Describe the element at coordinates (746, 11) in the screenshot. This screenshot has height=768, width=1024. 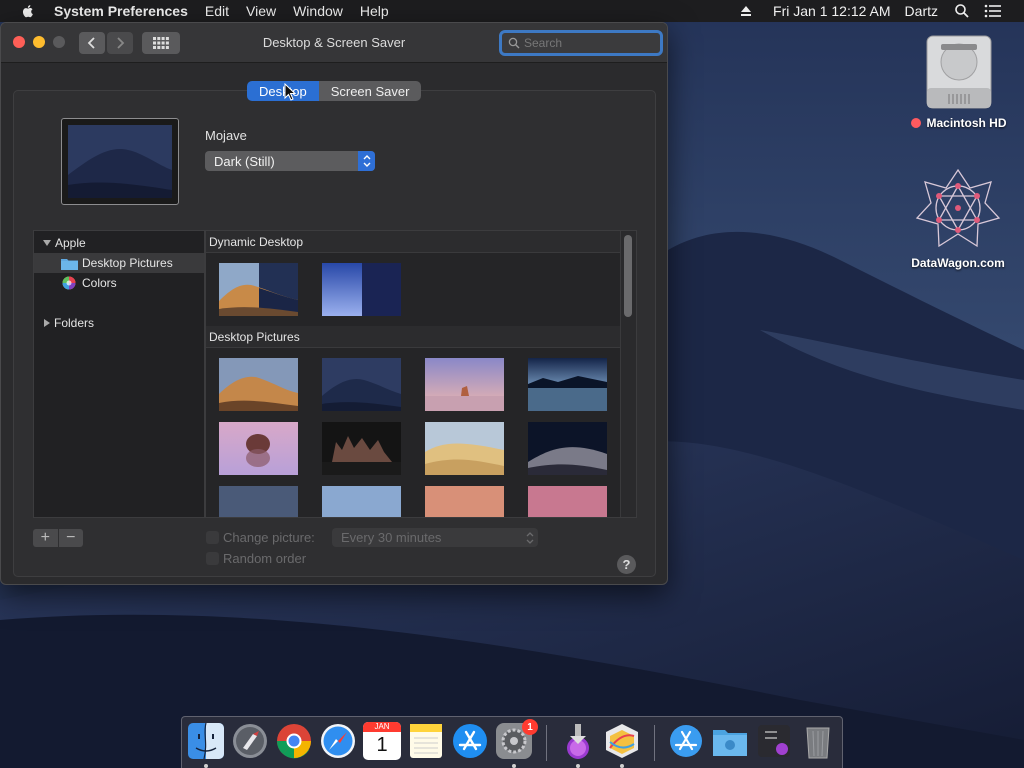
I see `eject-icon` at that location.